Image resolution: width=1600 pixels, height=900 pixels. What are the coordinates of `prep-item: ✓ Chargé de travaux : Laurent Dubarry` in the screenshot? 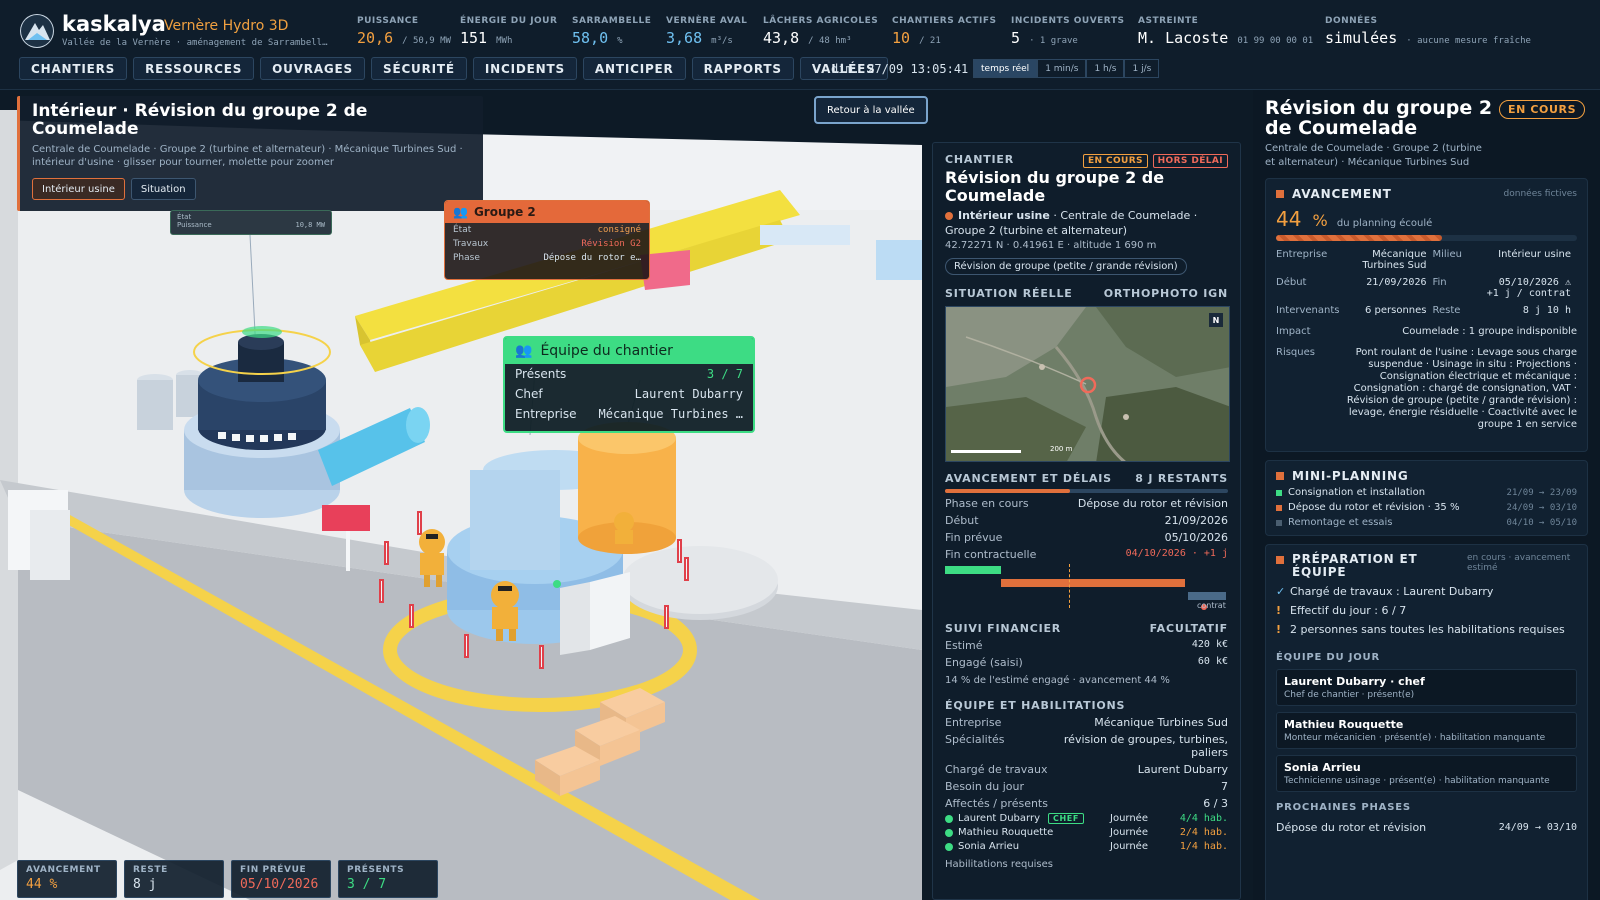 It's located at (1385, 591).